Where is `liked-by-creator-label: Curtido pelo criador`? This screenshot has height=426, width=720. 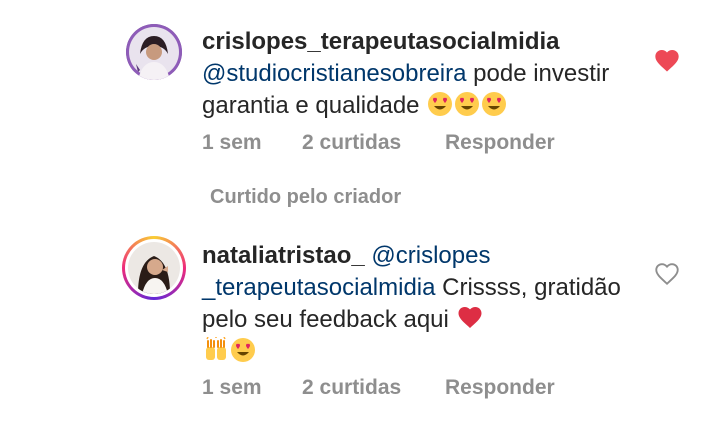
liked-by-creator-label: Curtido pelo criador is located at coordinates (306, 197).